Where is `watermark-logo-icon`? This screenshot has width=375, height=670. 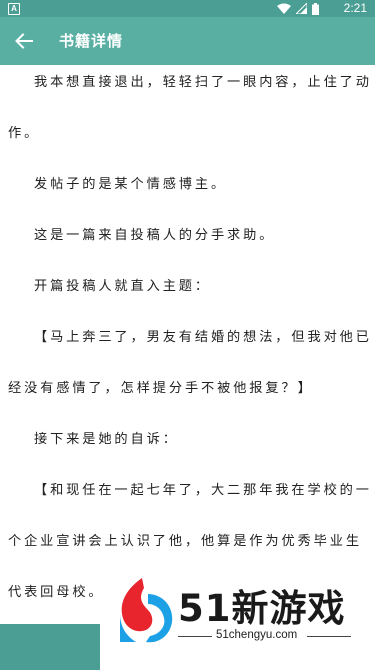
watermark-logo-icon is located at coordinates (146, 610).